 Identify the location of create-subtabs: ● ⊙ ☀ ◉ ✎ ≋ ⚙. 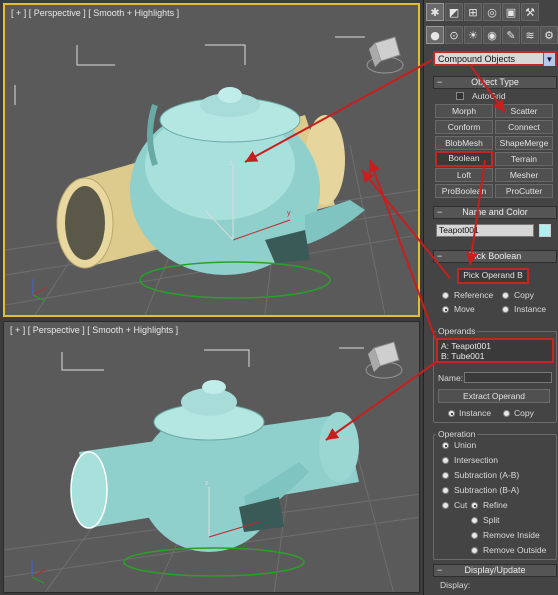
(492, 36).